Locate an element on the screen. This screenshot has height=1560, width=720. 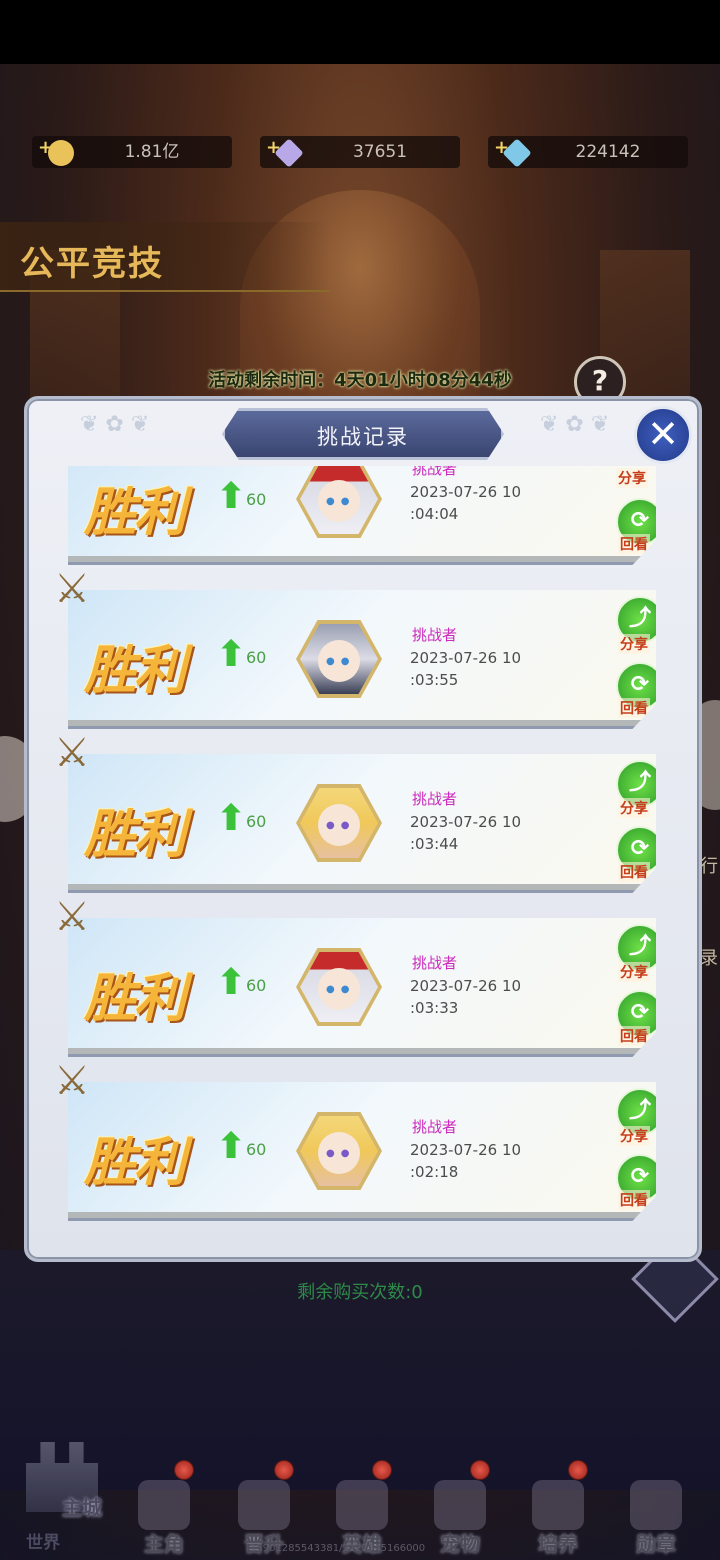
main-city-label: 主城 is located at coordinates (82, 1508).